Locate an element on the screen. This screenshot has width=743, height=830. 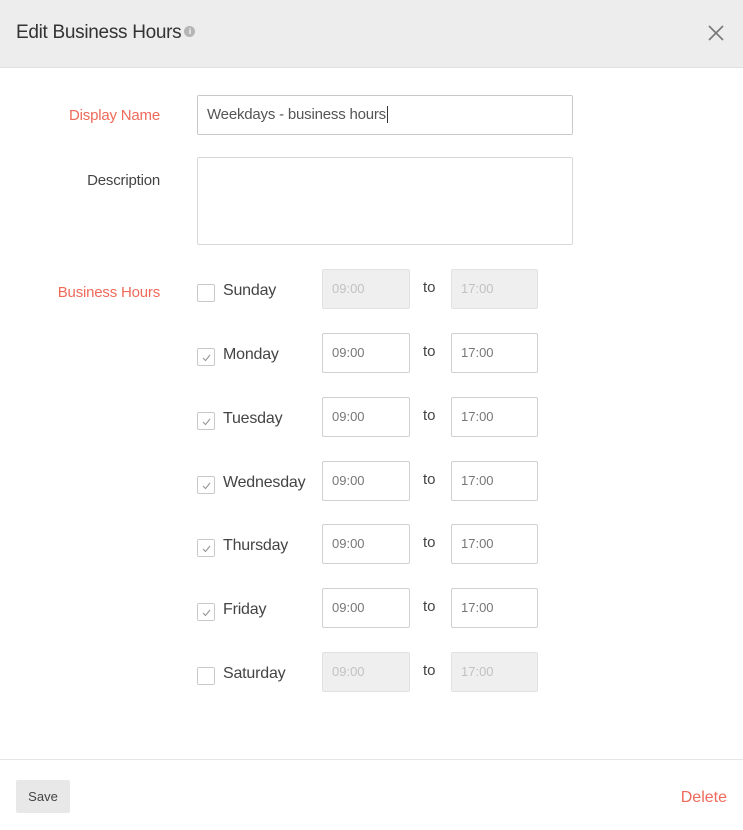
day-checkbox-friday is located at coordinates (206, 612).